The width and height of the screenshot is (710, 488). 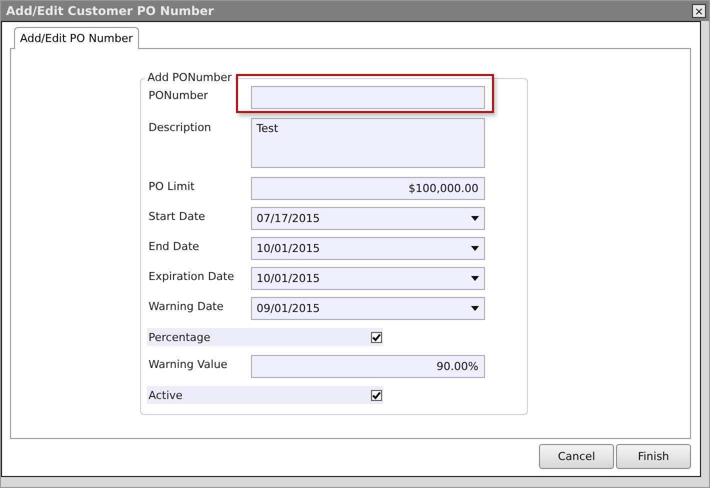 I want to click on tab: Add/Edit PO Number, so click(x=76, y=38).